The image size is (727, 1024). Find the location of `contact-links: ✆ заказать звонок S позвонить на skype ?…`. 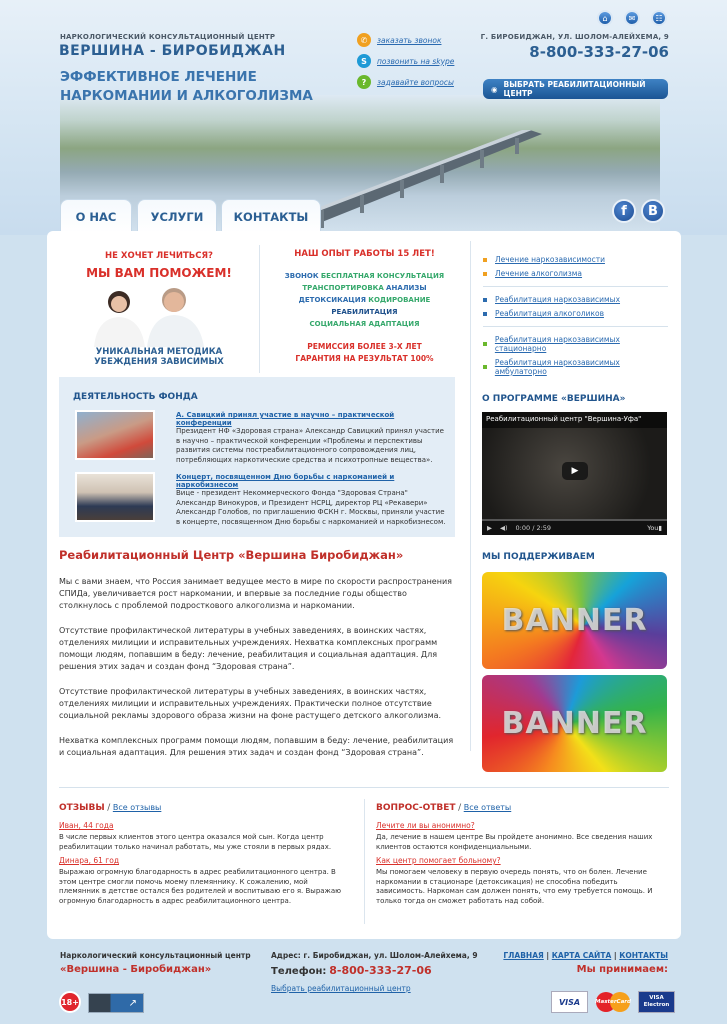

contact-links: ✆ заказать звонок S позвонить на skype ?… is located at coordinates (405, 61).